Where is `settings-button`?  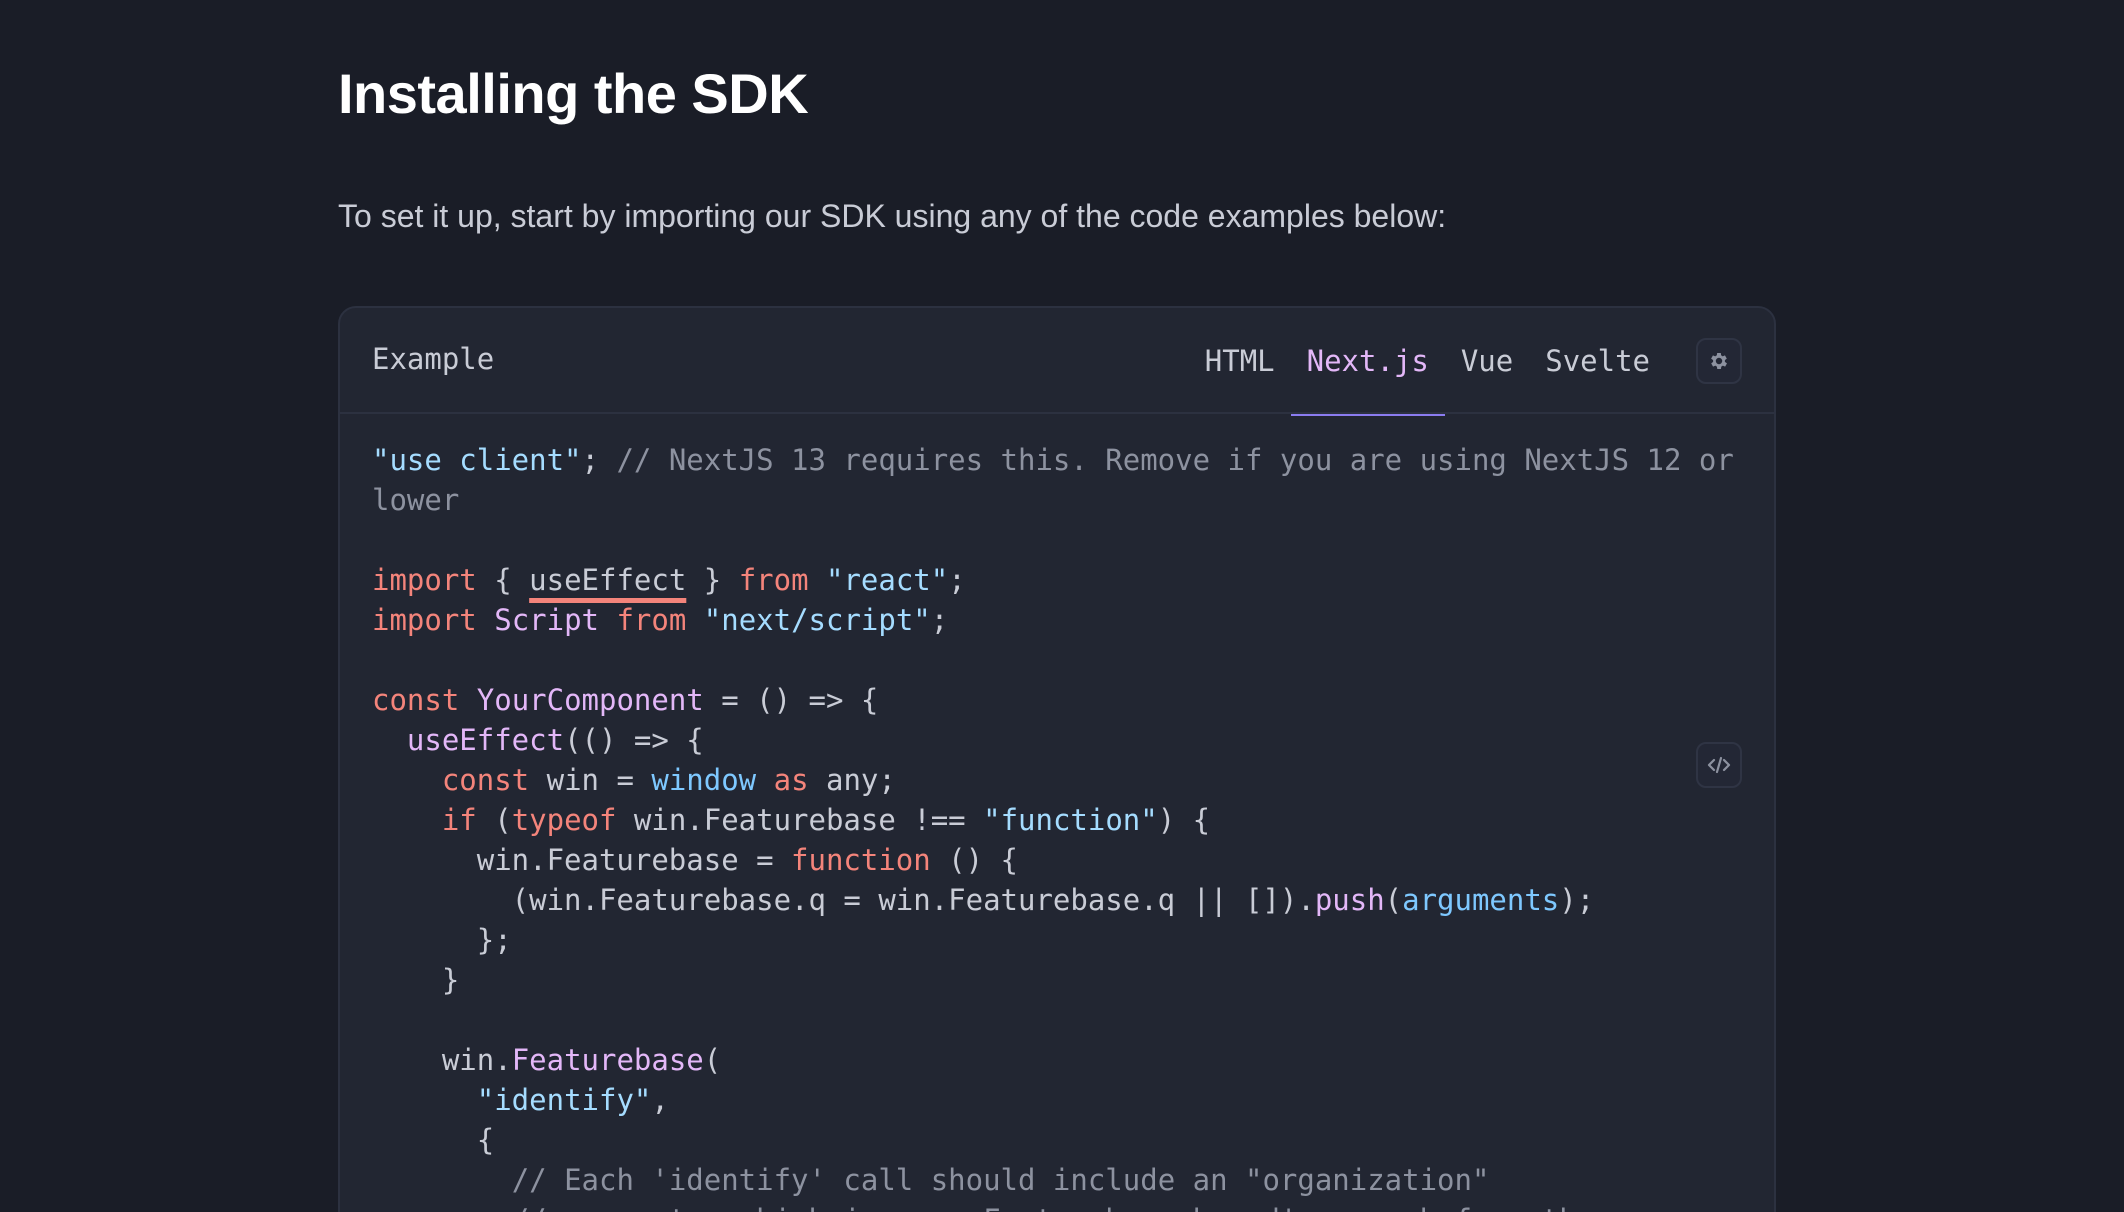 settings-button is located at coordinates (1719, 361).